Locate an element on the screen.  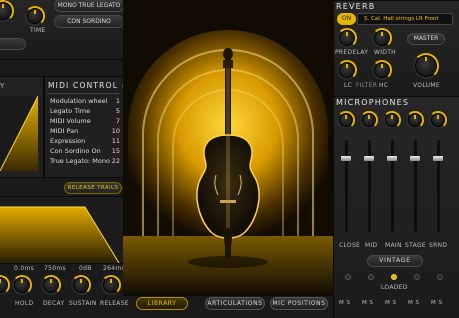
midi-control-title: MIDI CONTROL # is located at coordinates (89, 85).